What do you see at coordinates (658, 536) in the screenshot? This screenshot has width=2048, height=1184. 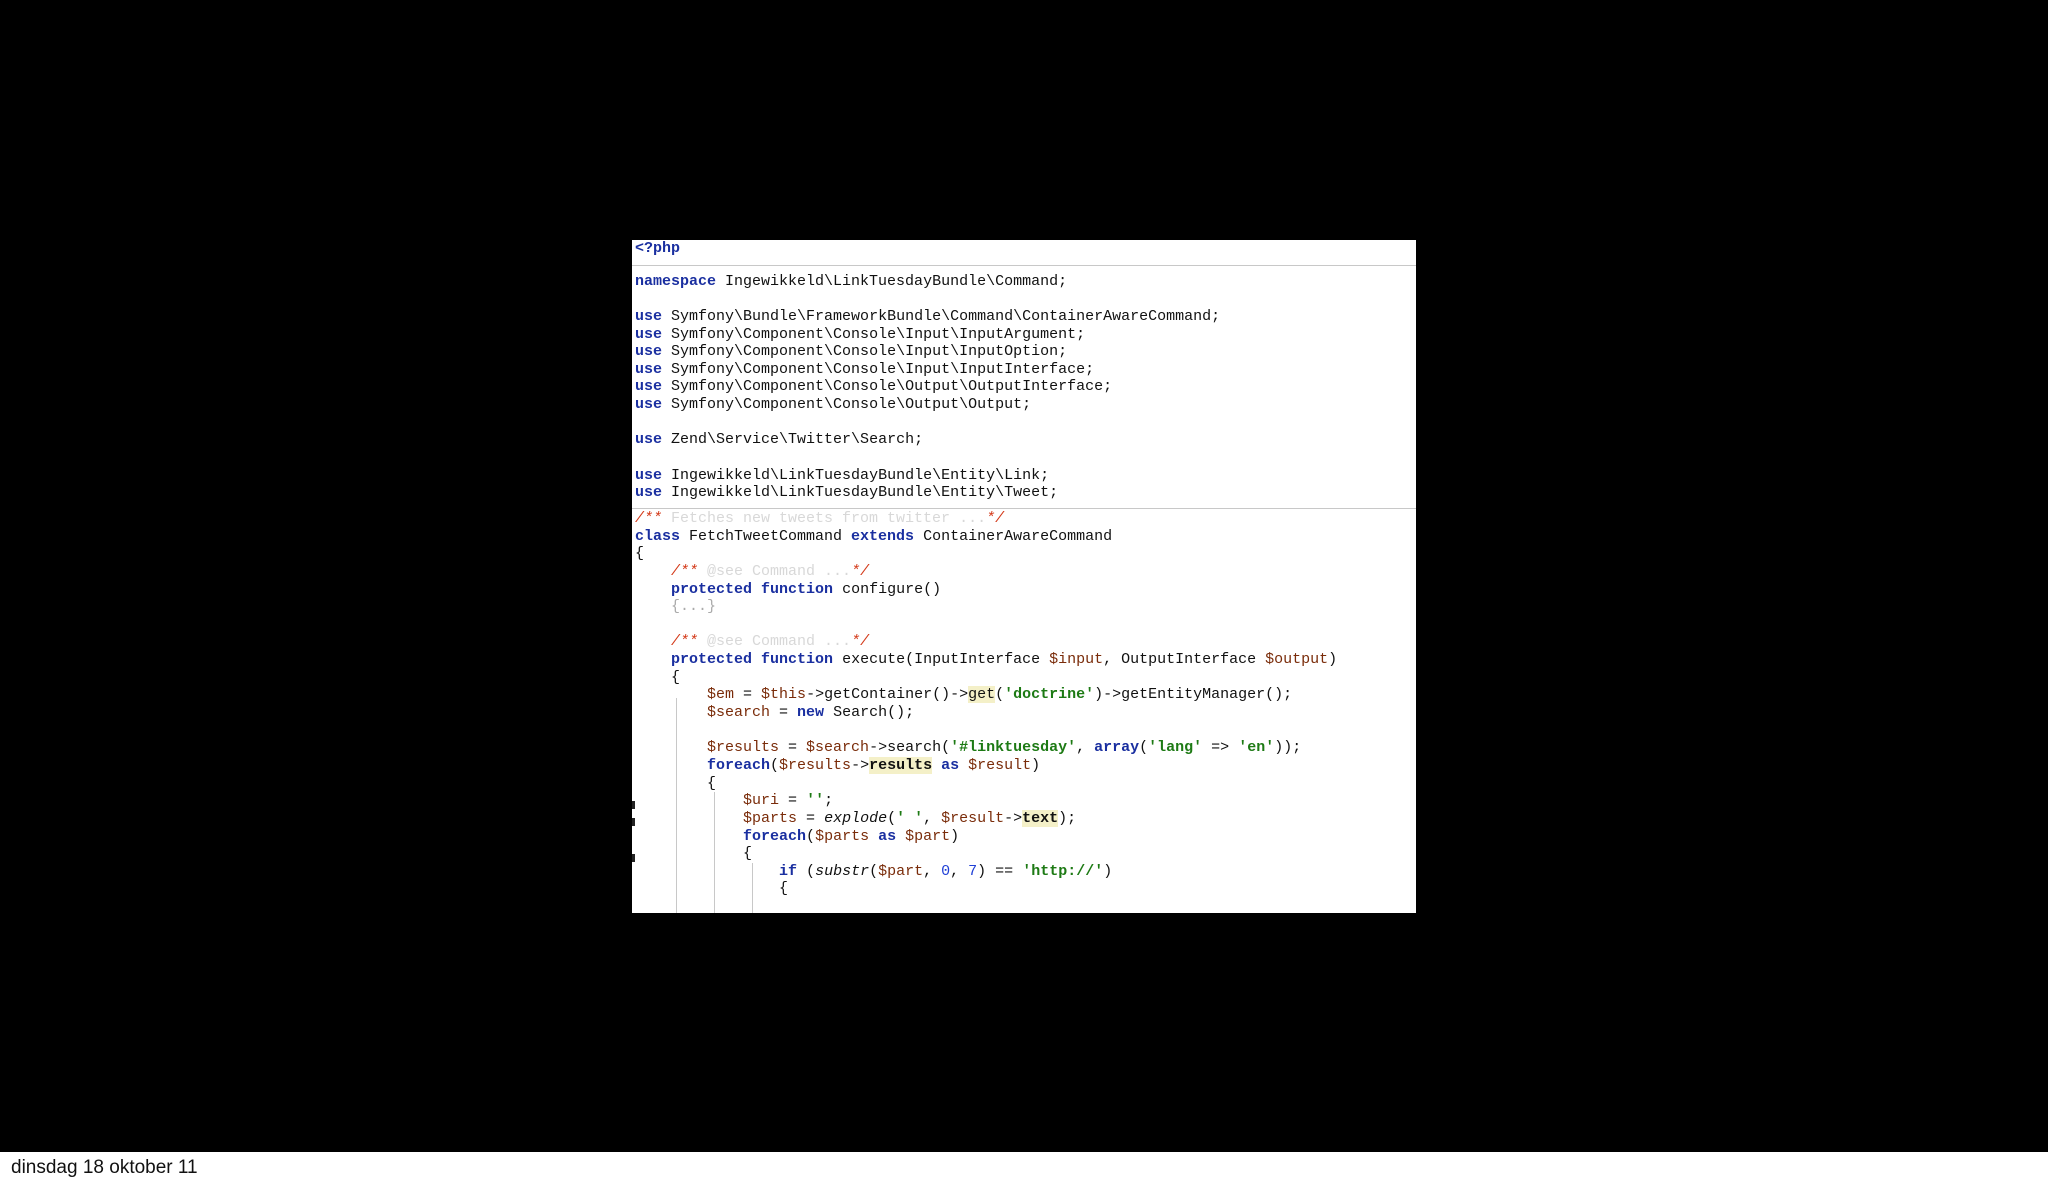 I see `keyword: class` at bounding box center [658, 536].